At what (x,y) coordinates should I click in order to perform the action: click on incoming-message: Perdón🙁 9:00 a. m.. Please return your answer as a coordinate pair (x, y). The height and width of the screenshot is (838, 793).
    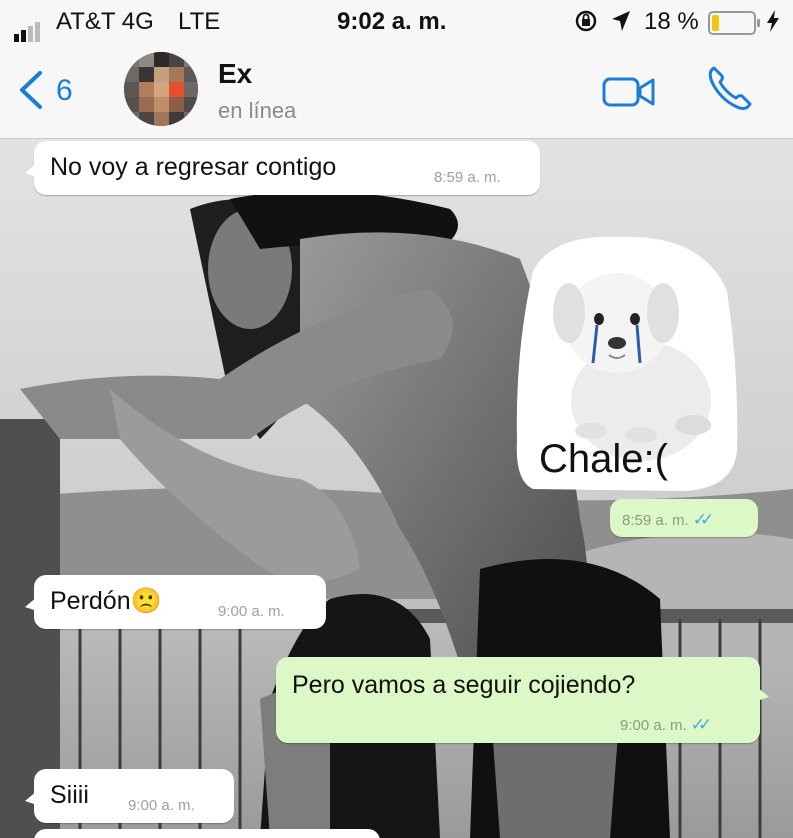
    Looking at the image, I should click on (175, 602).